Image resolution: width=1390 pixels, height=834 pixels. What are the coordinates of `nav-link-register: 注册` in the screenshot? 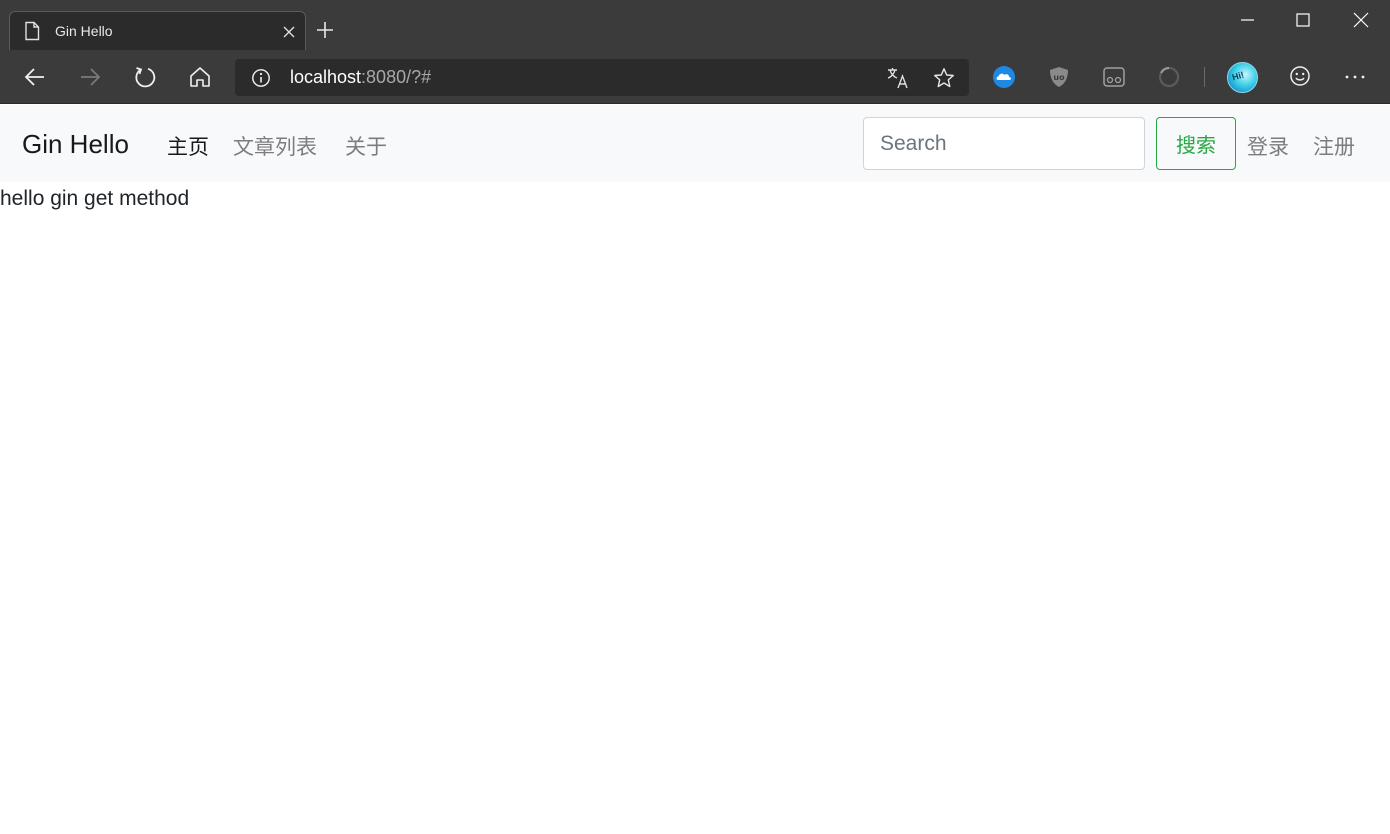 It's located at (1334, 146).